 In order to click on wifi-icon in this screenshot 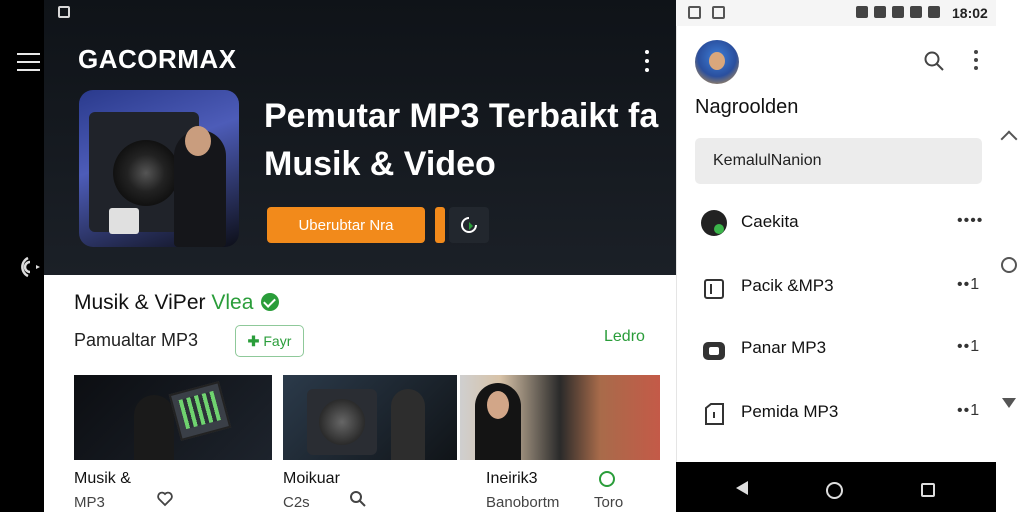, I will do `click(30, 267)`.